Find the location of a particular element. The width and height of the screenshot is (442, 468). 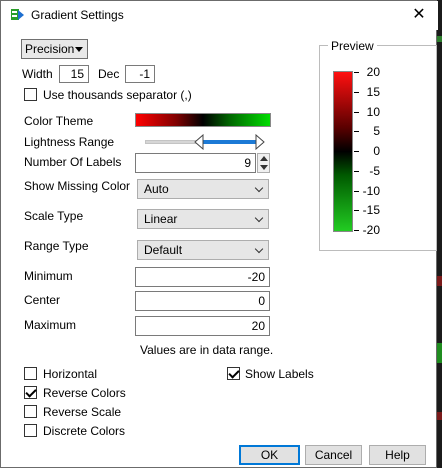

window-title: Gradient Settings is located at coordinates (77, 15).